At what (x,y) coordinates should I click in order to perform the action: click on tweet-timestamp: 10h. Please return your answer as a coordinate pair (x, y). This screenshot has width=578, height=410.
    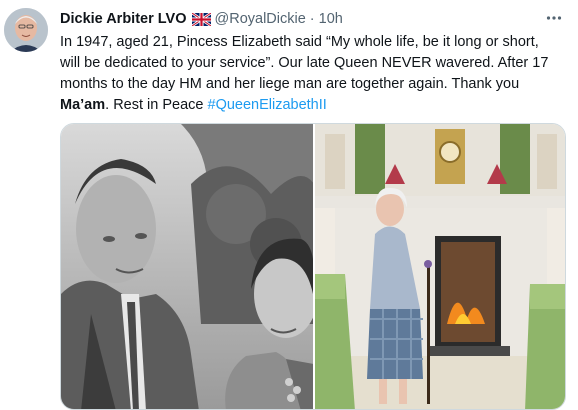
    Looking at the image, I should click on (331, 19).